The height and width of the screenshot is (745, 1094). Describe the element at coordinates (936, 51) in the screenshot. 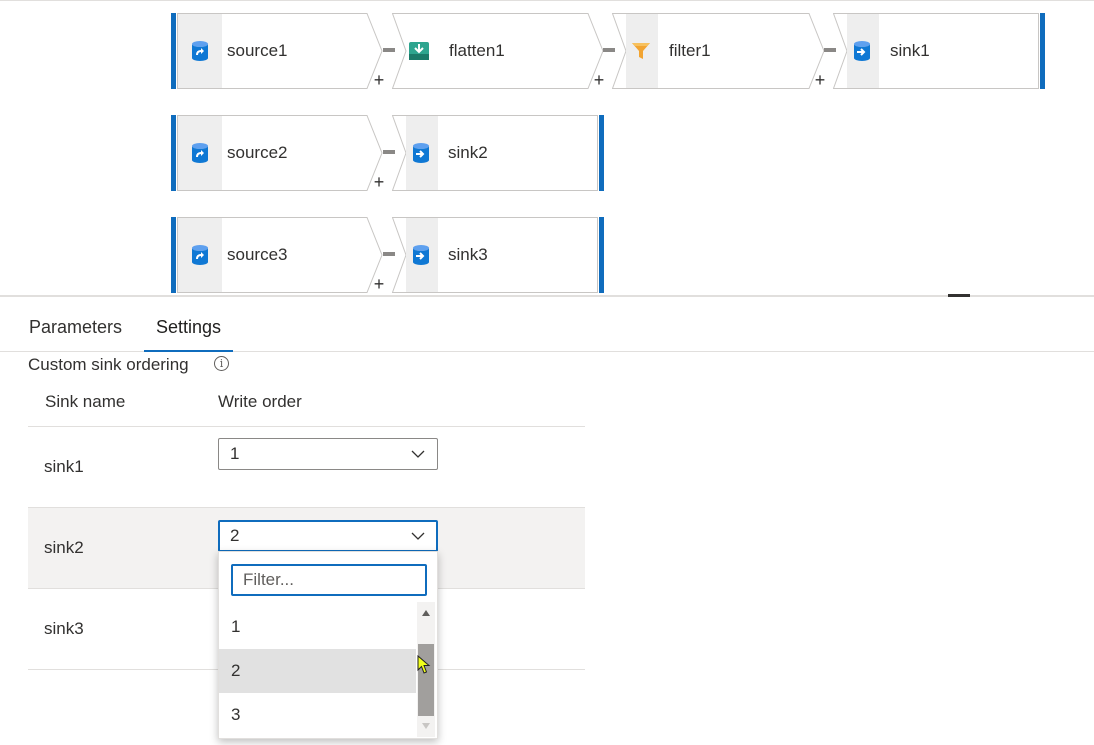

I see `node-sink1: sink1` at that location.